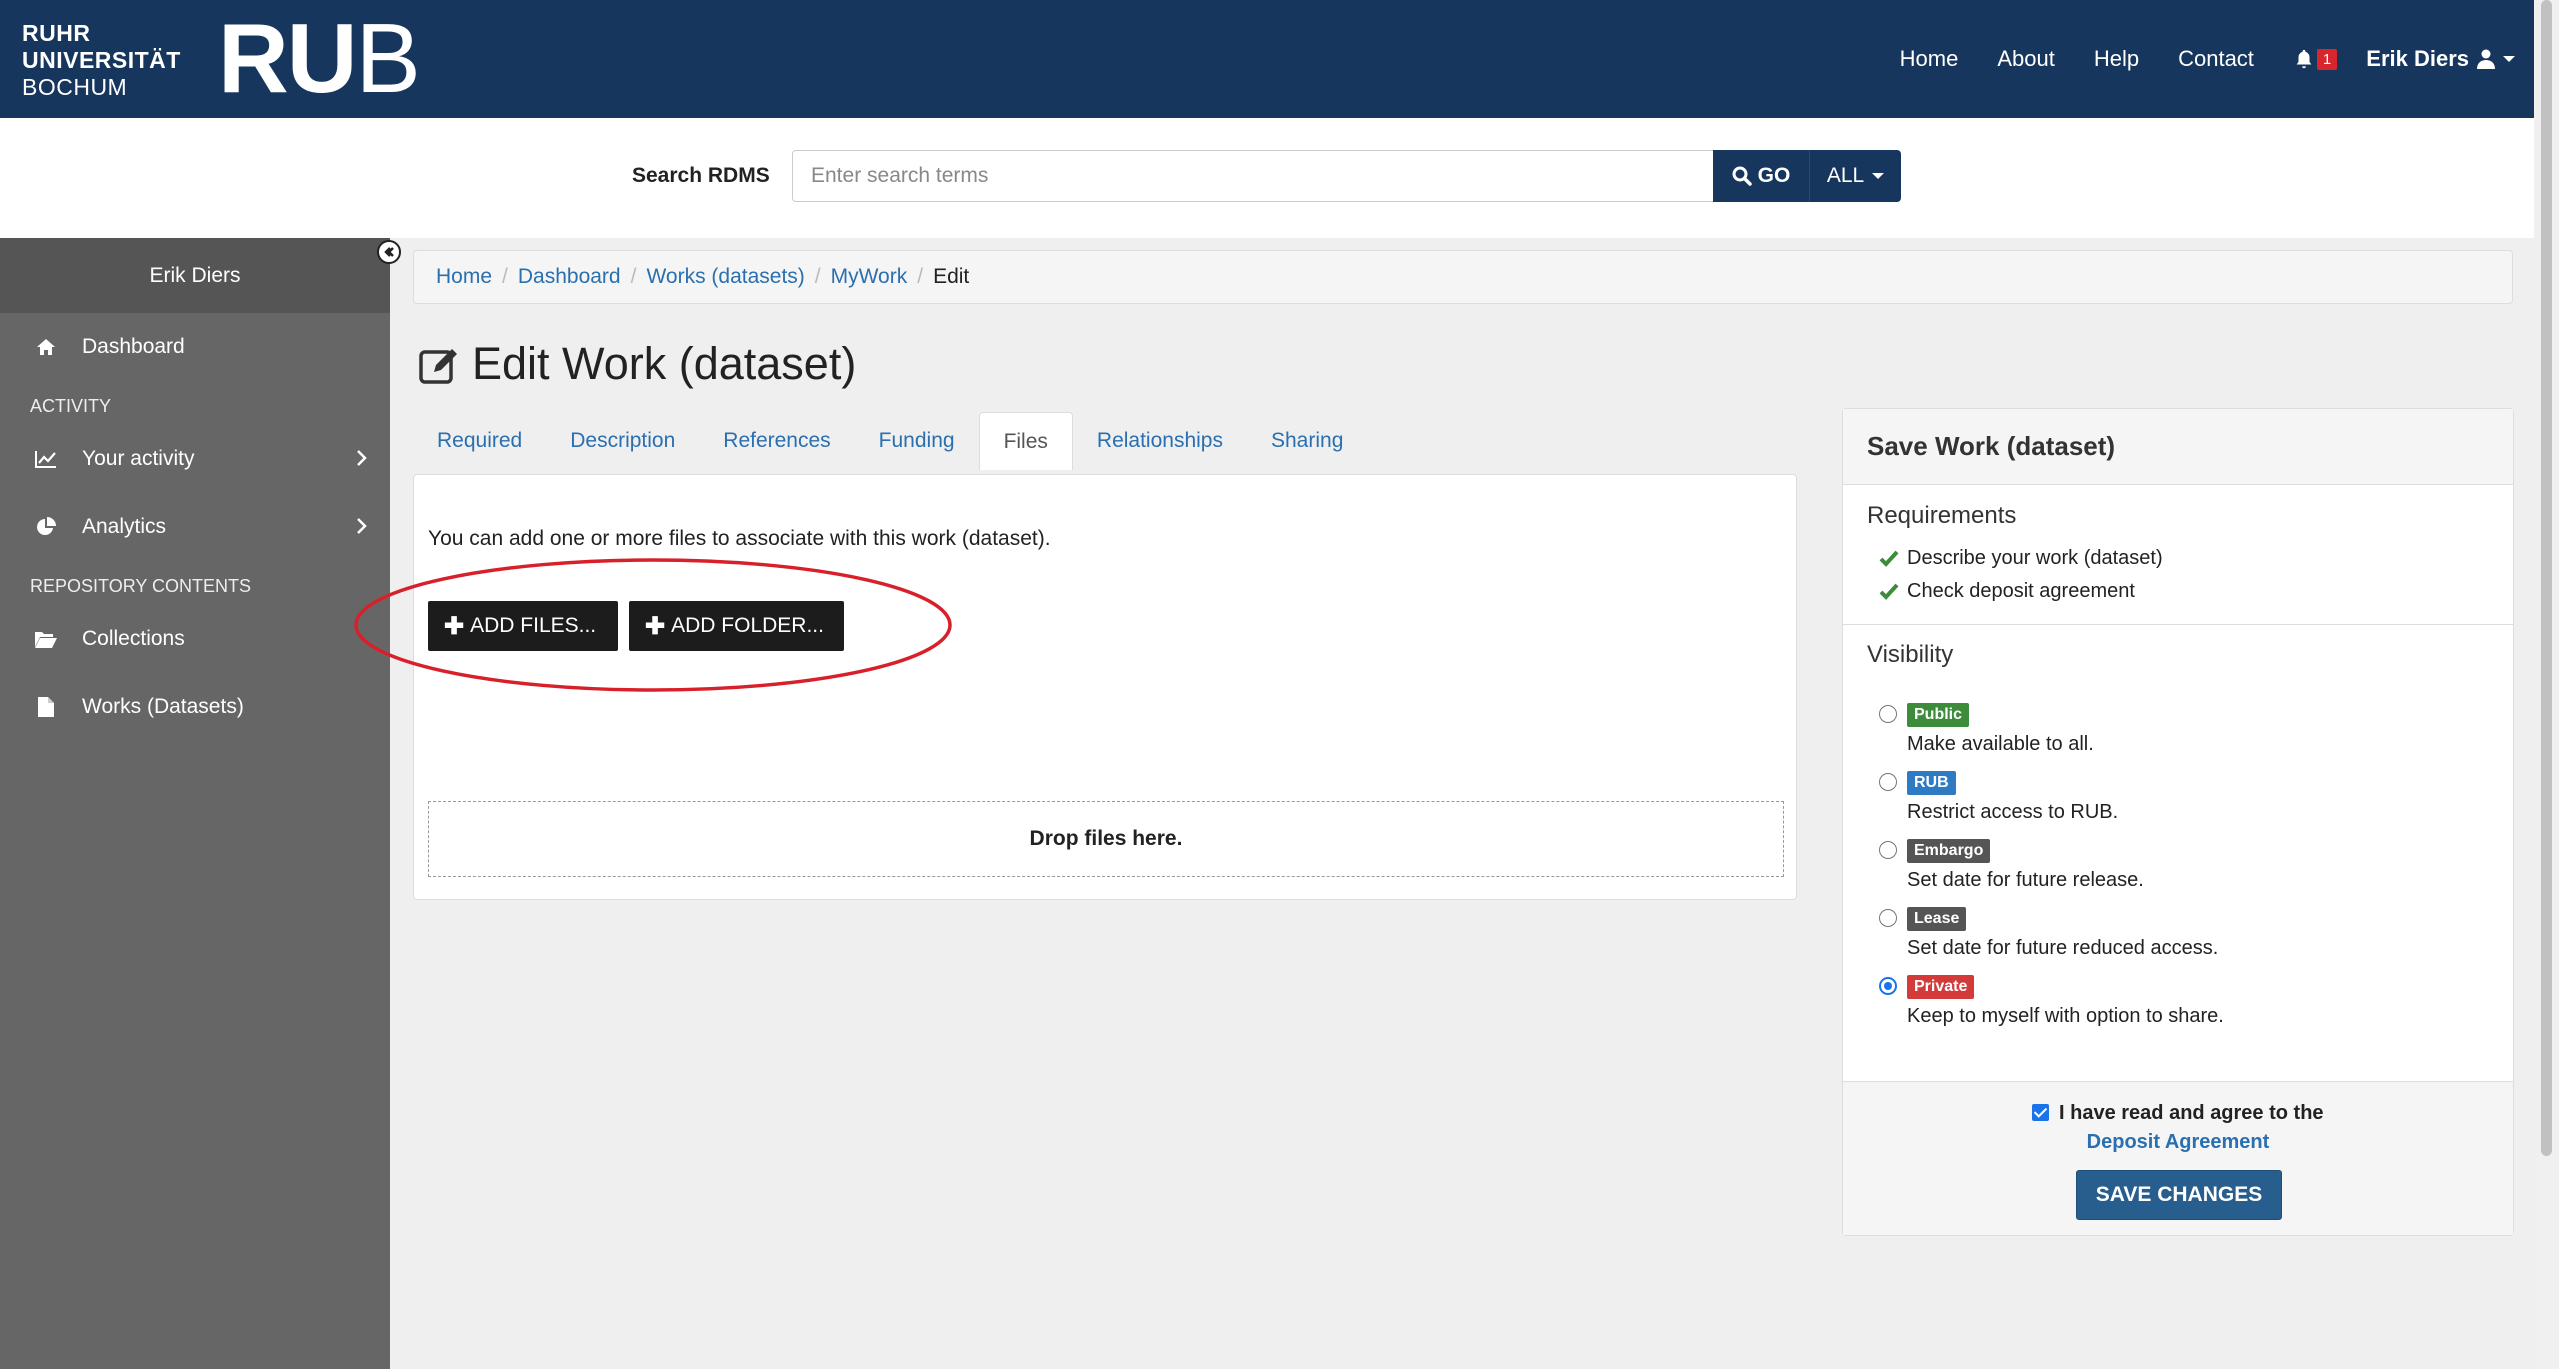 The image size is (2559, 1369). Describe the element at coordinates (71, 406) in the screenshot. I see `sidebar-heading-activity: ACTIVITY` at that location.